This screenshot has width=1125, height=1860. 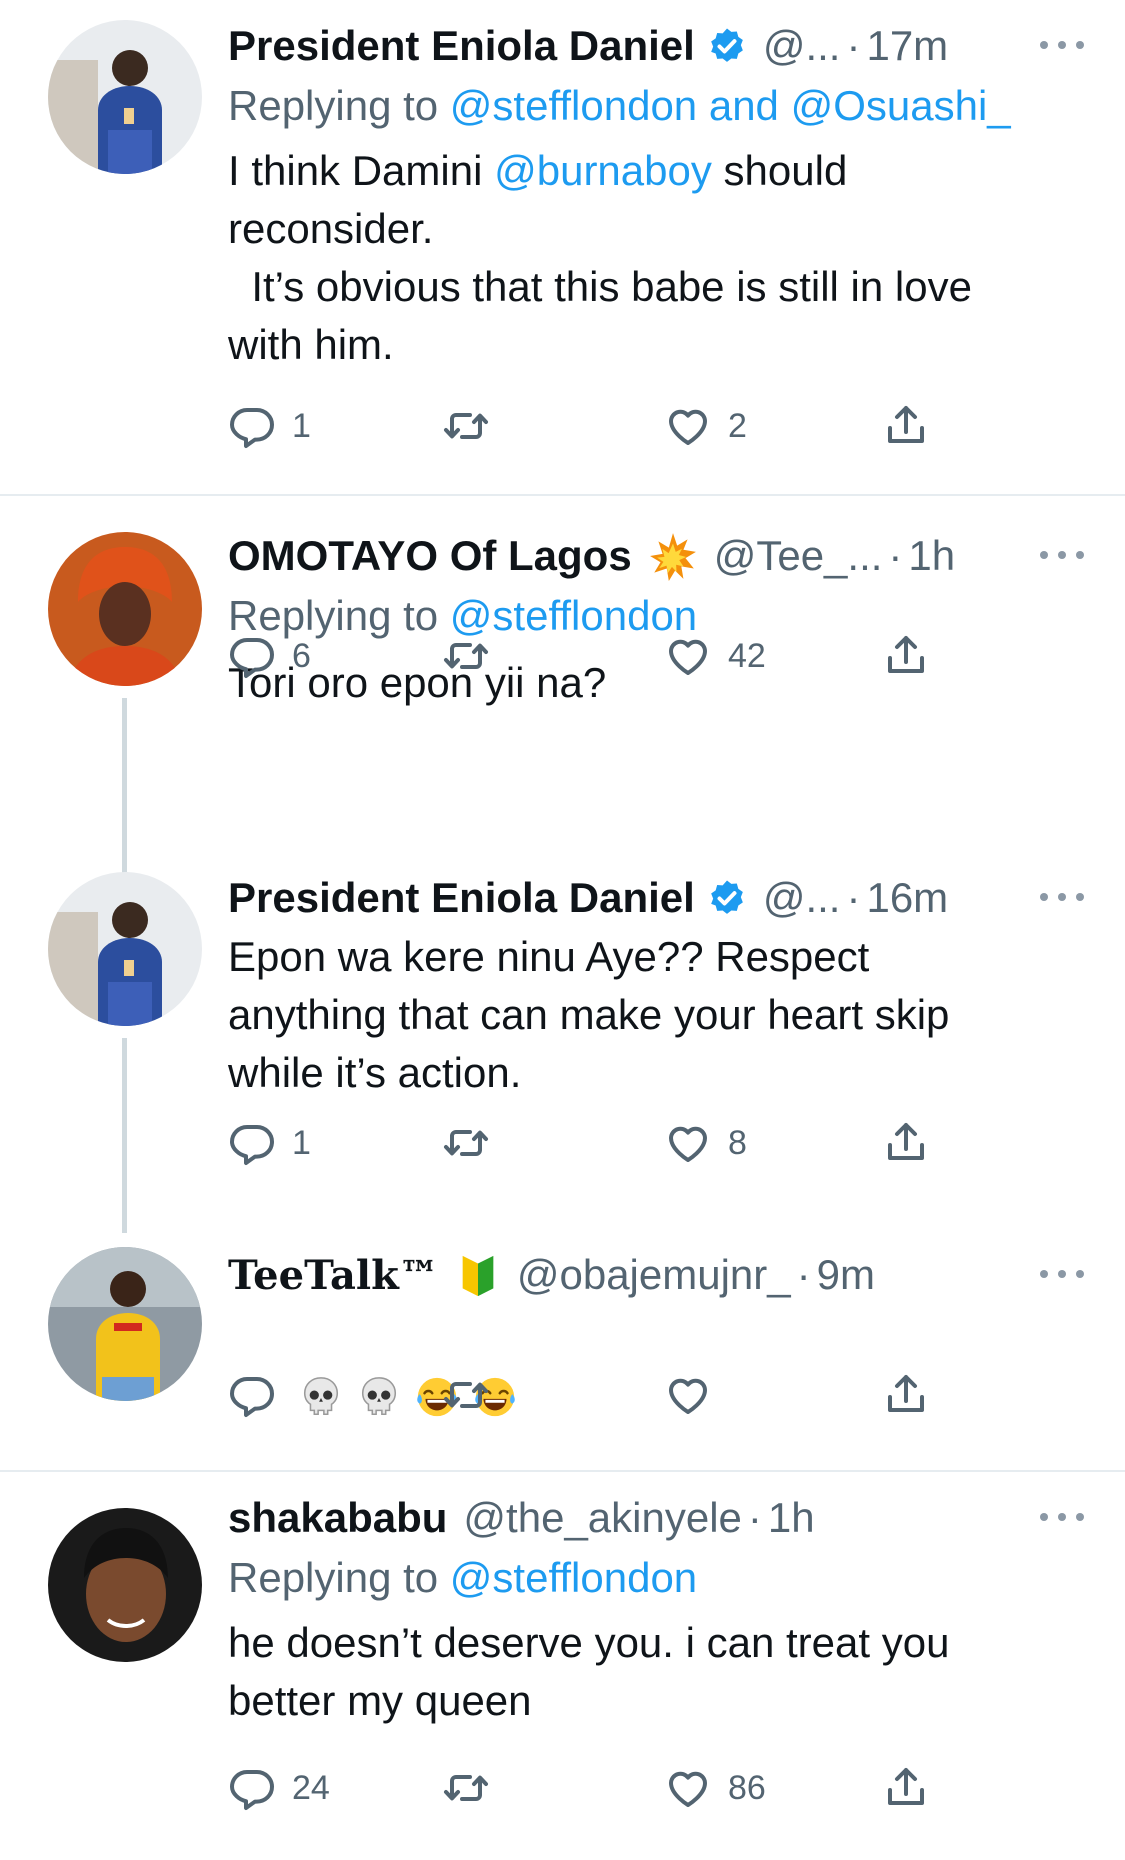 What do you see at coordinates (737, 1142) in the screenshot?
I see `like-count: 8` at bounding box center [737, 1142].